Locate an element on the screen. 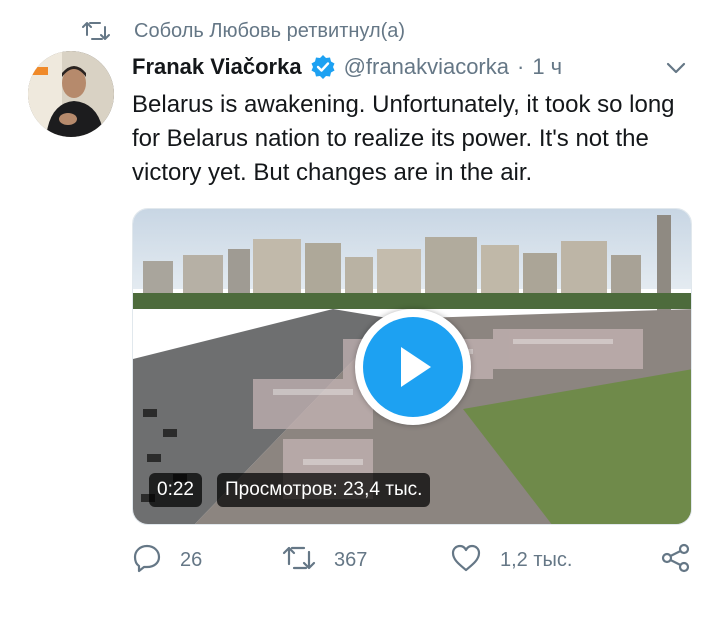  tweet-timestamp: 1 ч is located at coordinates (547, 67).